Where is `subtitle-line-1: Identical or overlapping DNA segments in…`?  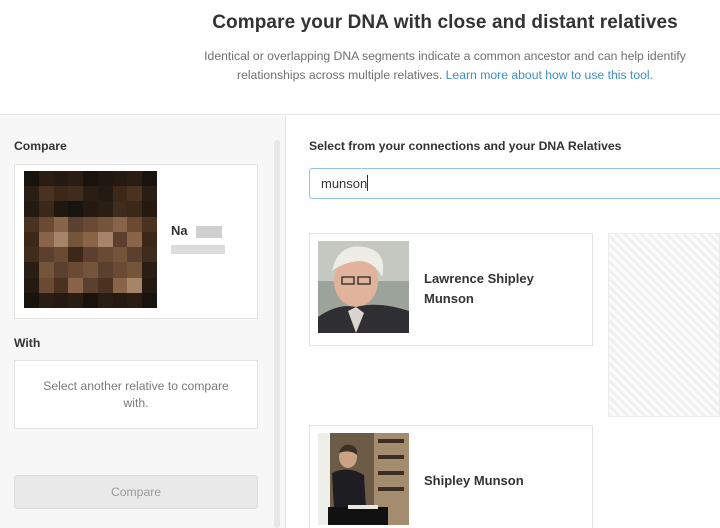 subtitle-line-1: Identical or overlapping DNA segments in… is located at coordinates (445, 56).